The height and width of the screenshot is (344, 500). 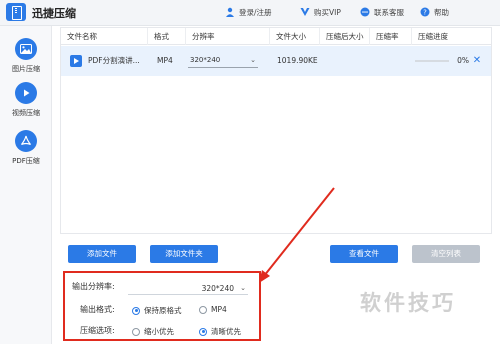 I want to click on buy-vip-label: 购买VIP, so click(x=327, y=12).